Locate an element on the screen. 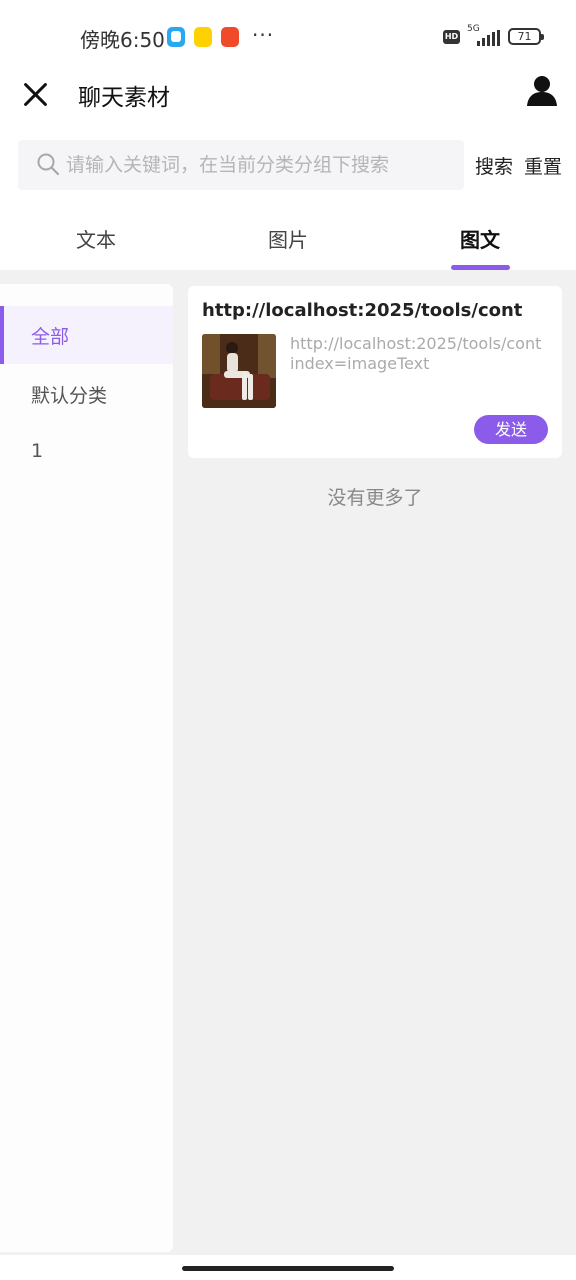  status-bar: 傍晚6:50 ··· HD 5G 71 is located at coordinates (288, 37).